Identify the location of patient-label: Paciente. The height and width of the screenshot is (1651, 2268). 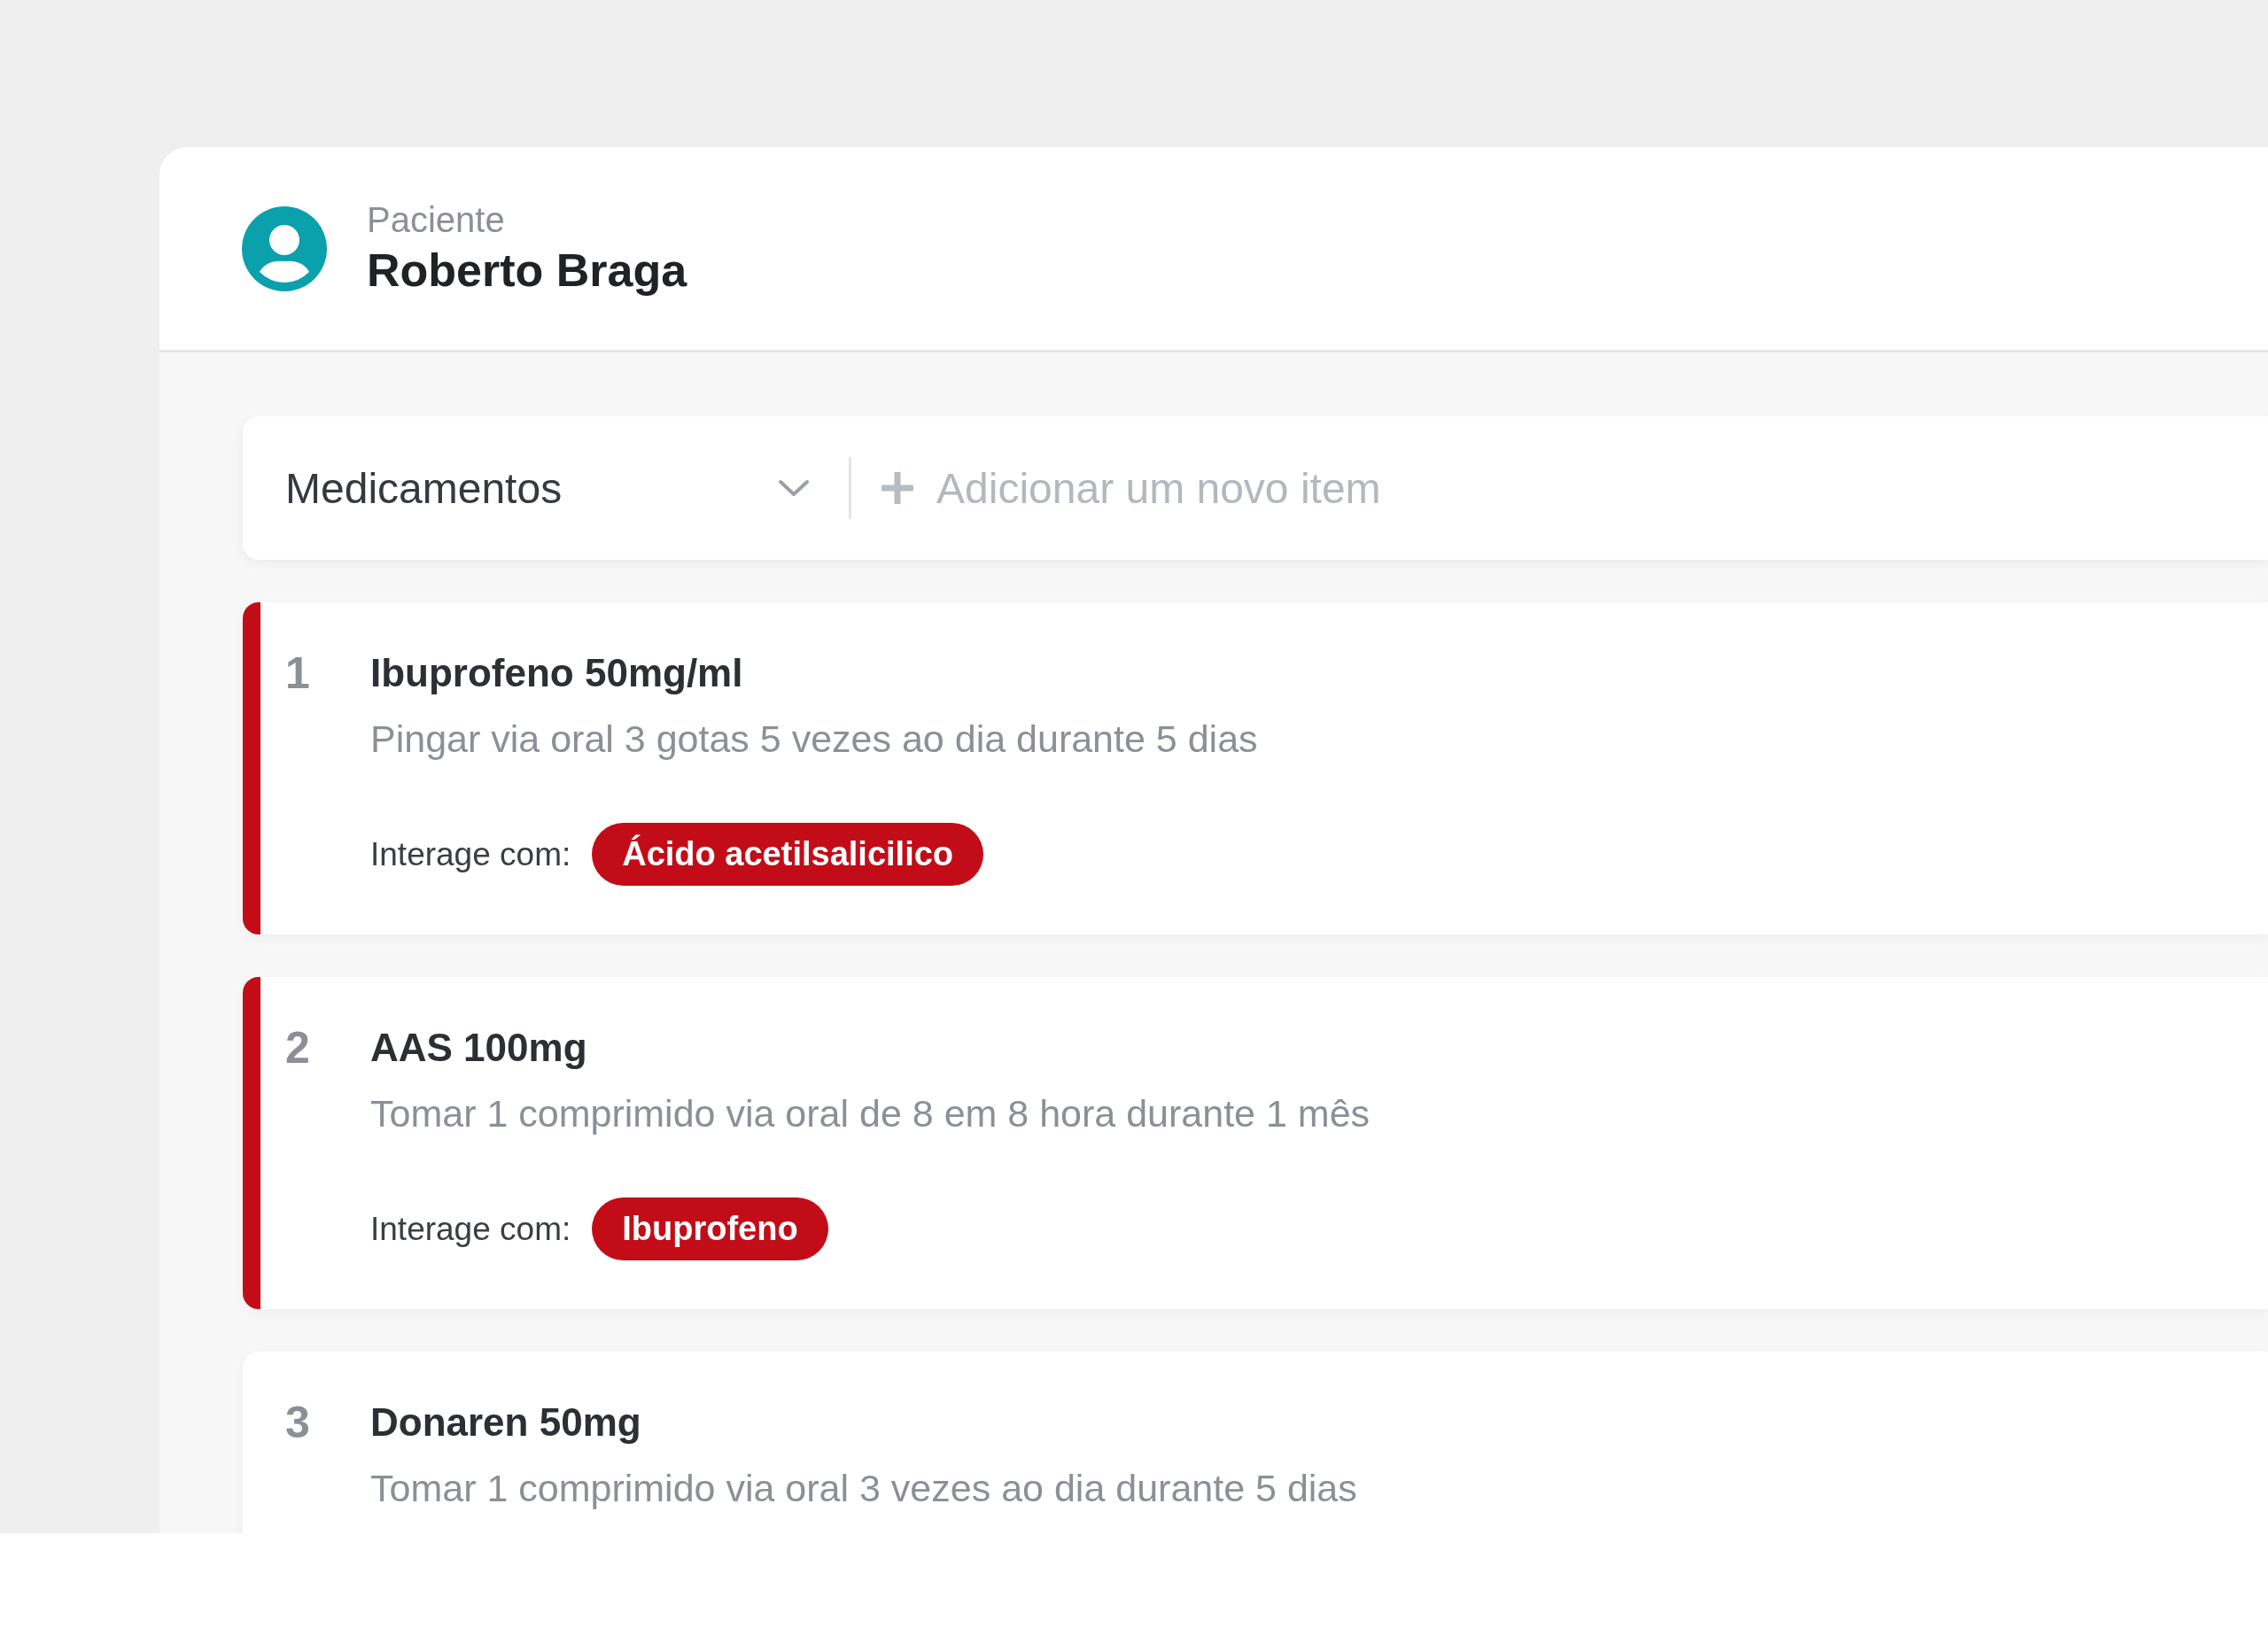
(436, 220).